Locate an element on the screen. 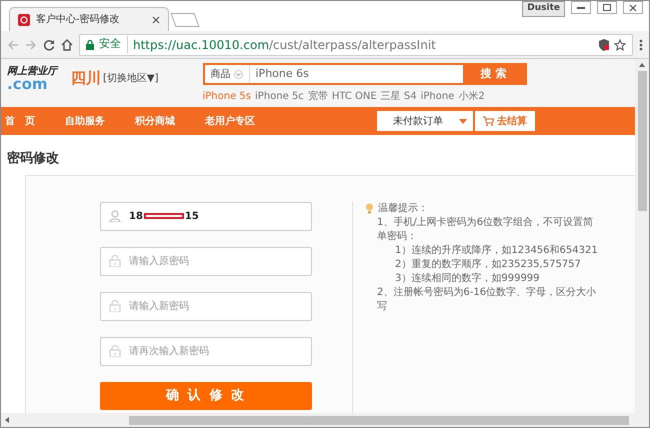 The width and height of the screenshot is (650, 428). order-dropdown: 未付款订单 is located at coordinates (425, 121).